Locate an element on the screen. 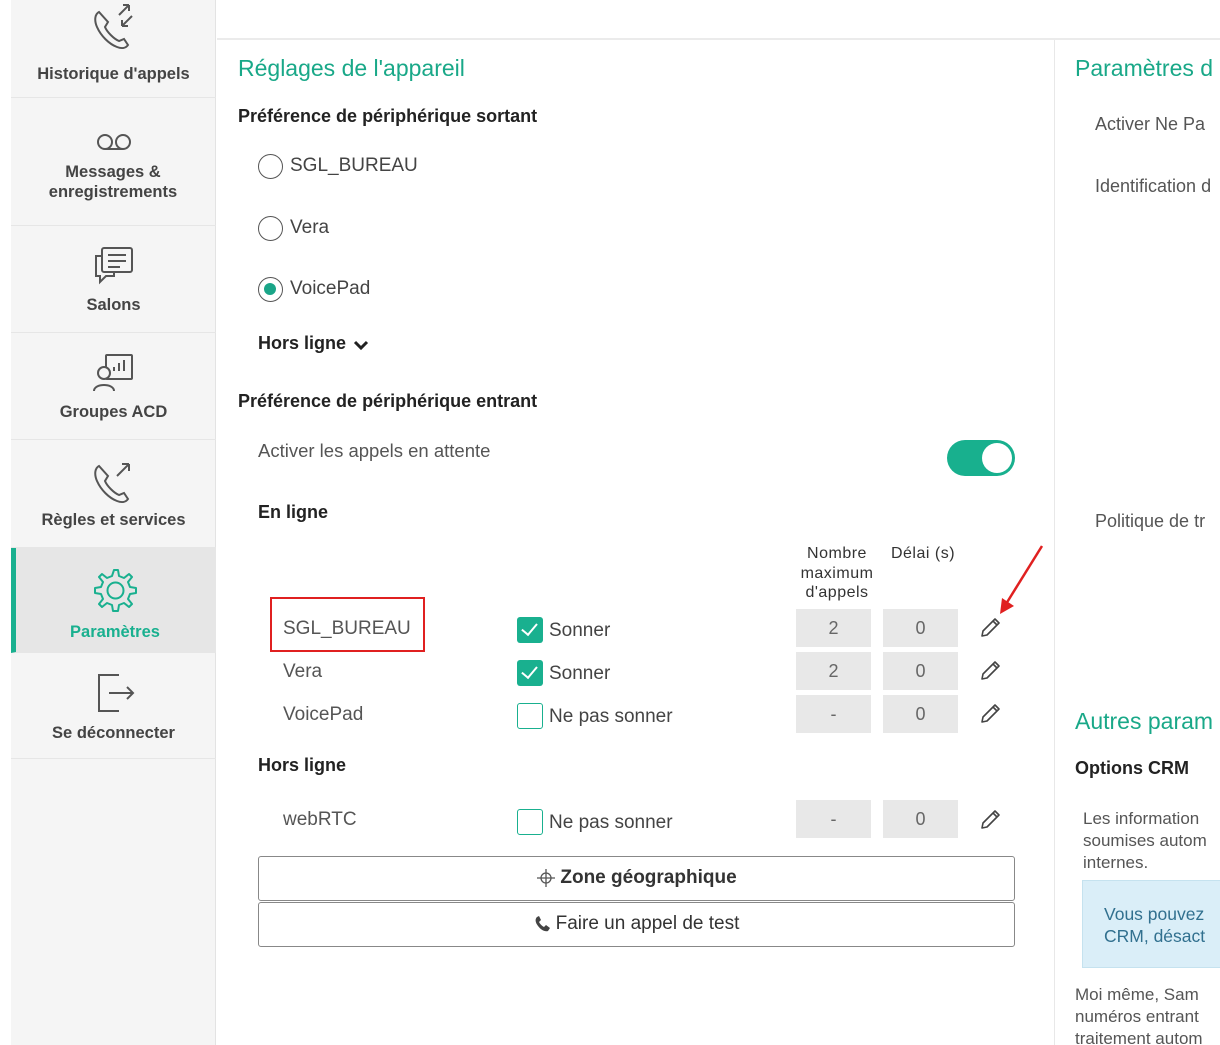 The height and width of the screenshot is (1045, 1220). page-title: Réglages de l'appareil is located at coordinates (351, 68).